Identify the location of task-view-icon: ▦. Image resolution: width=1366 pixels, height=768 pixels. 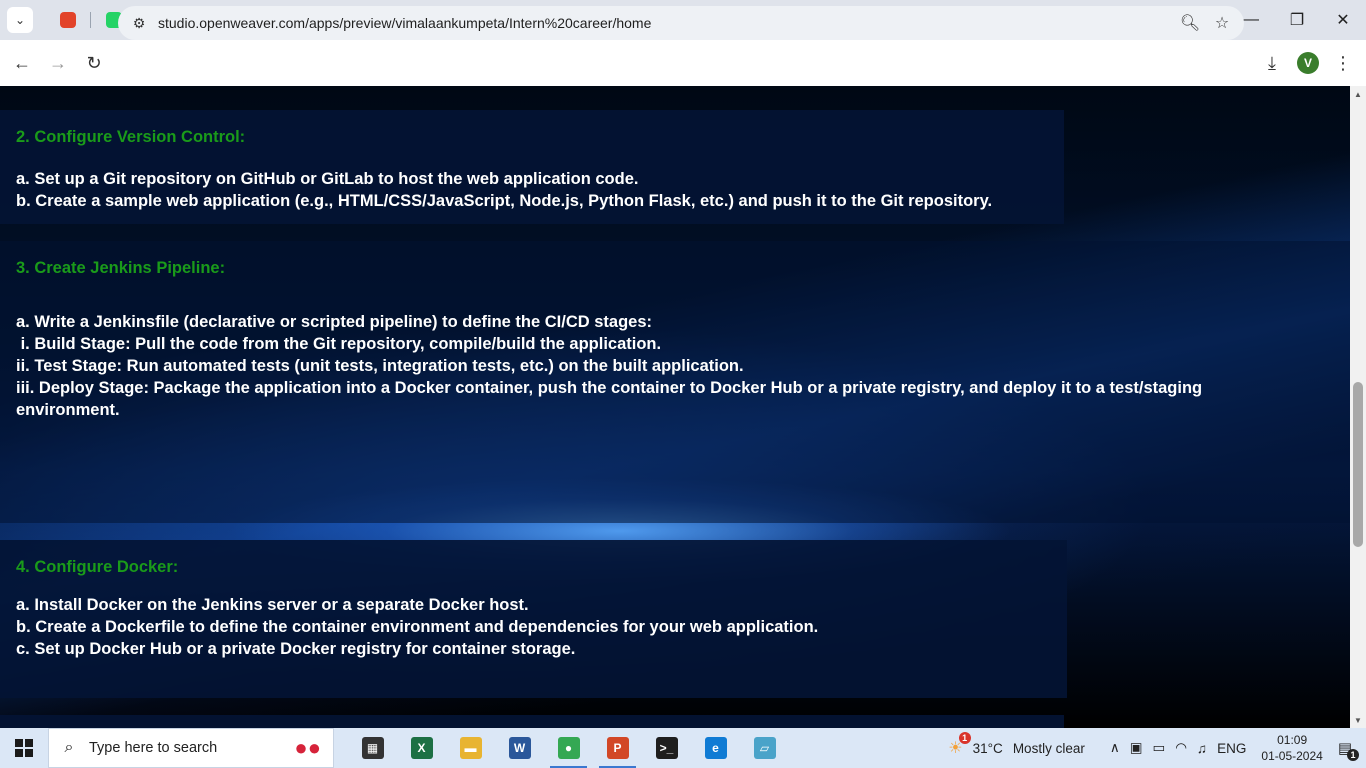
(372, 748).